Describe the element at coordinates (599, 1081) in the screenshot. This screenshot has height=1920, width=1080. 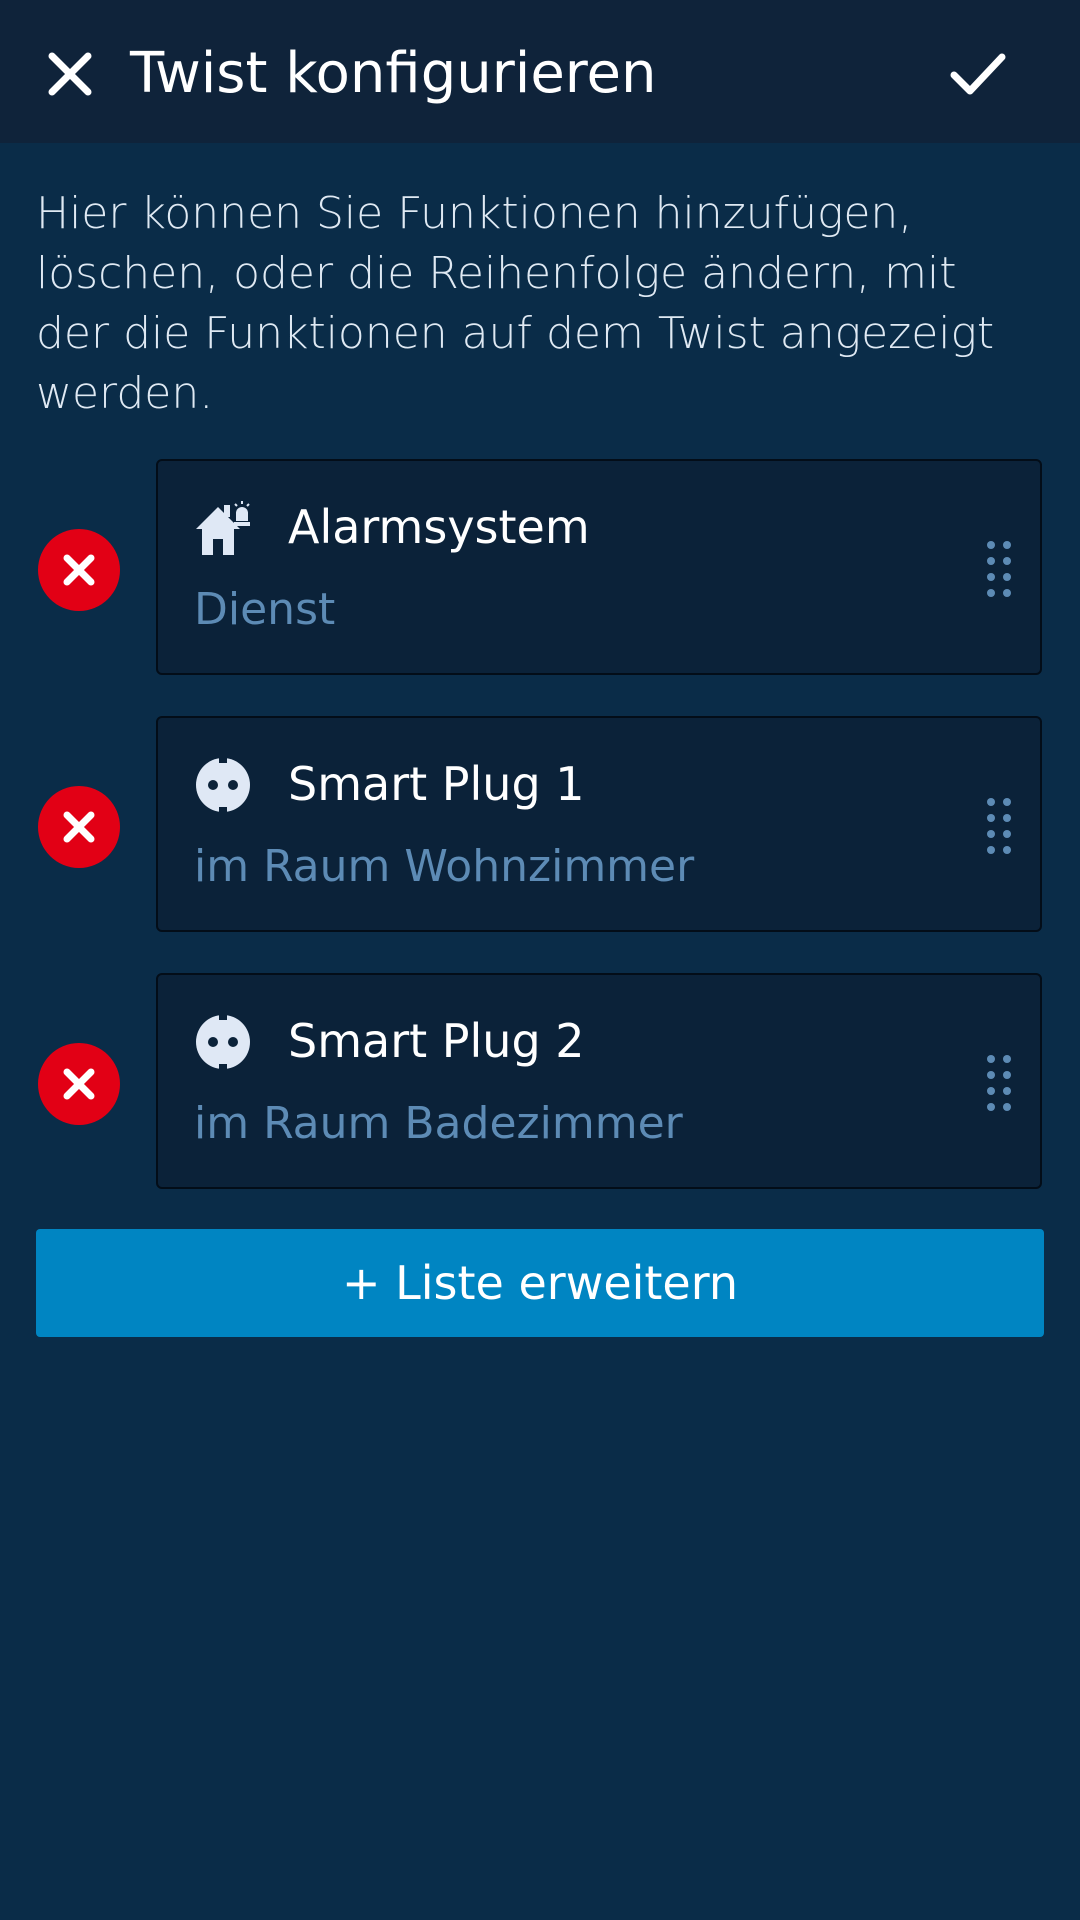
I see `function-card: Smart Plug 2 im Raum Badezimmer` at that location.